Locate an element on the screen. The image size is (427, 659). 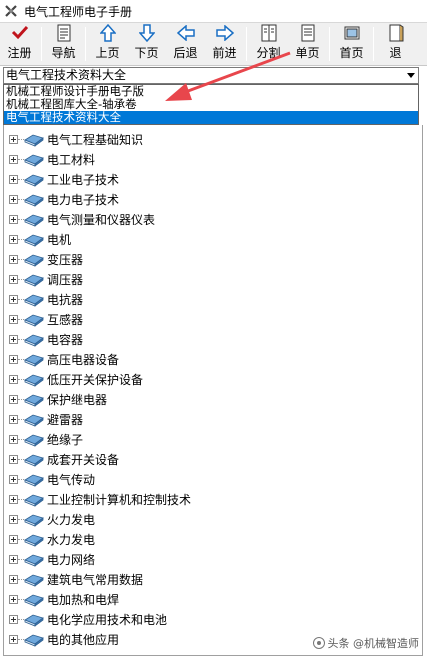
tree-node: 电气测量和仪器仪表 is located at coordinates (213, 219).